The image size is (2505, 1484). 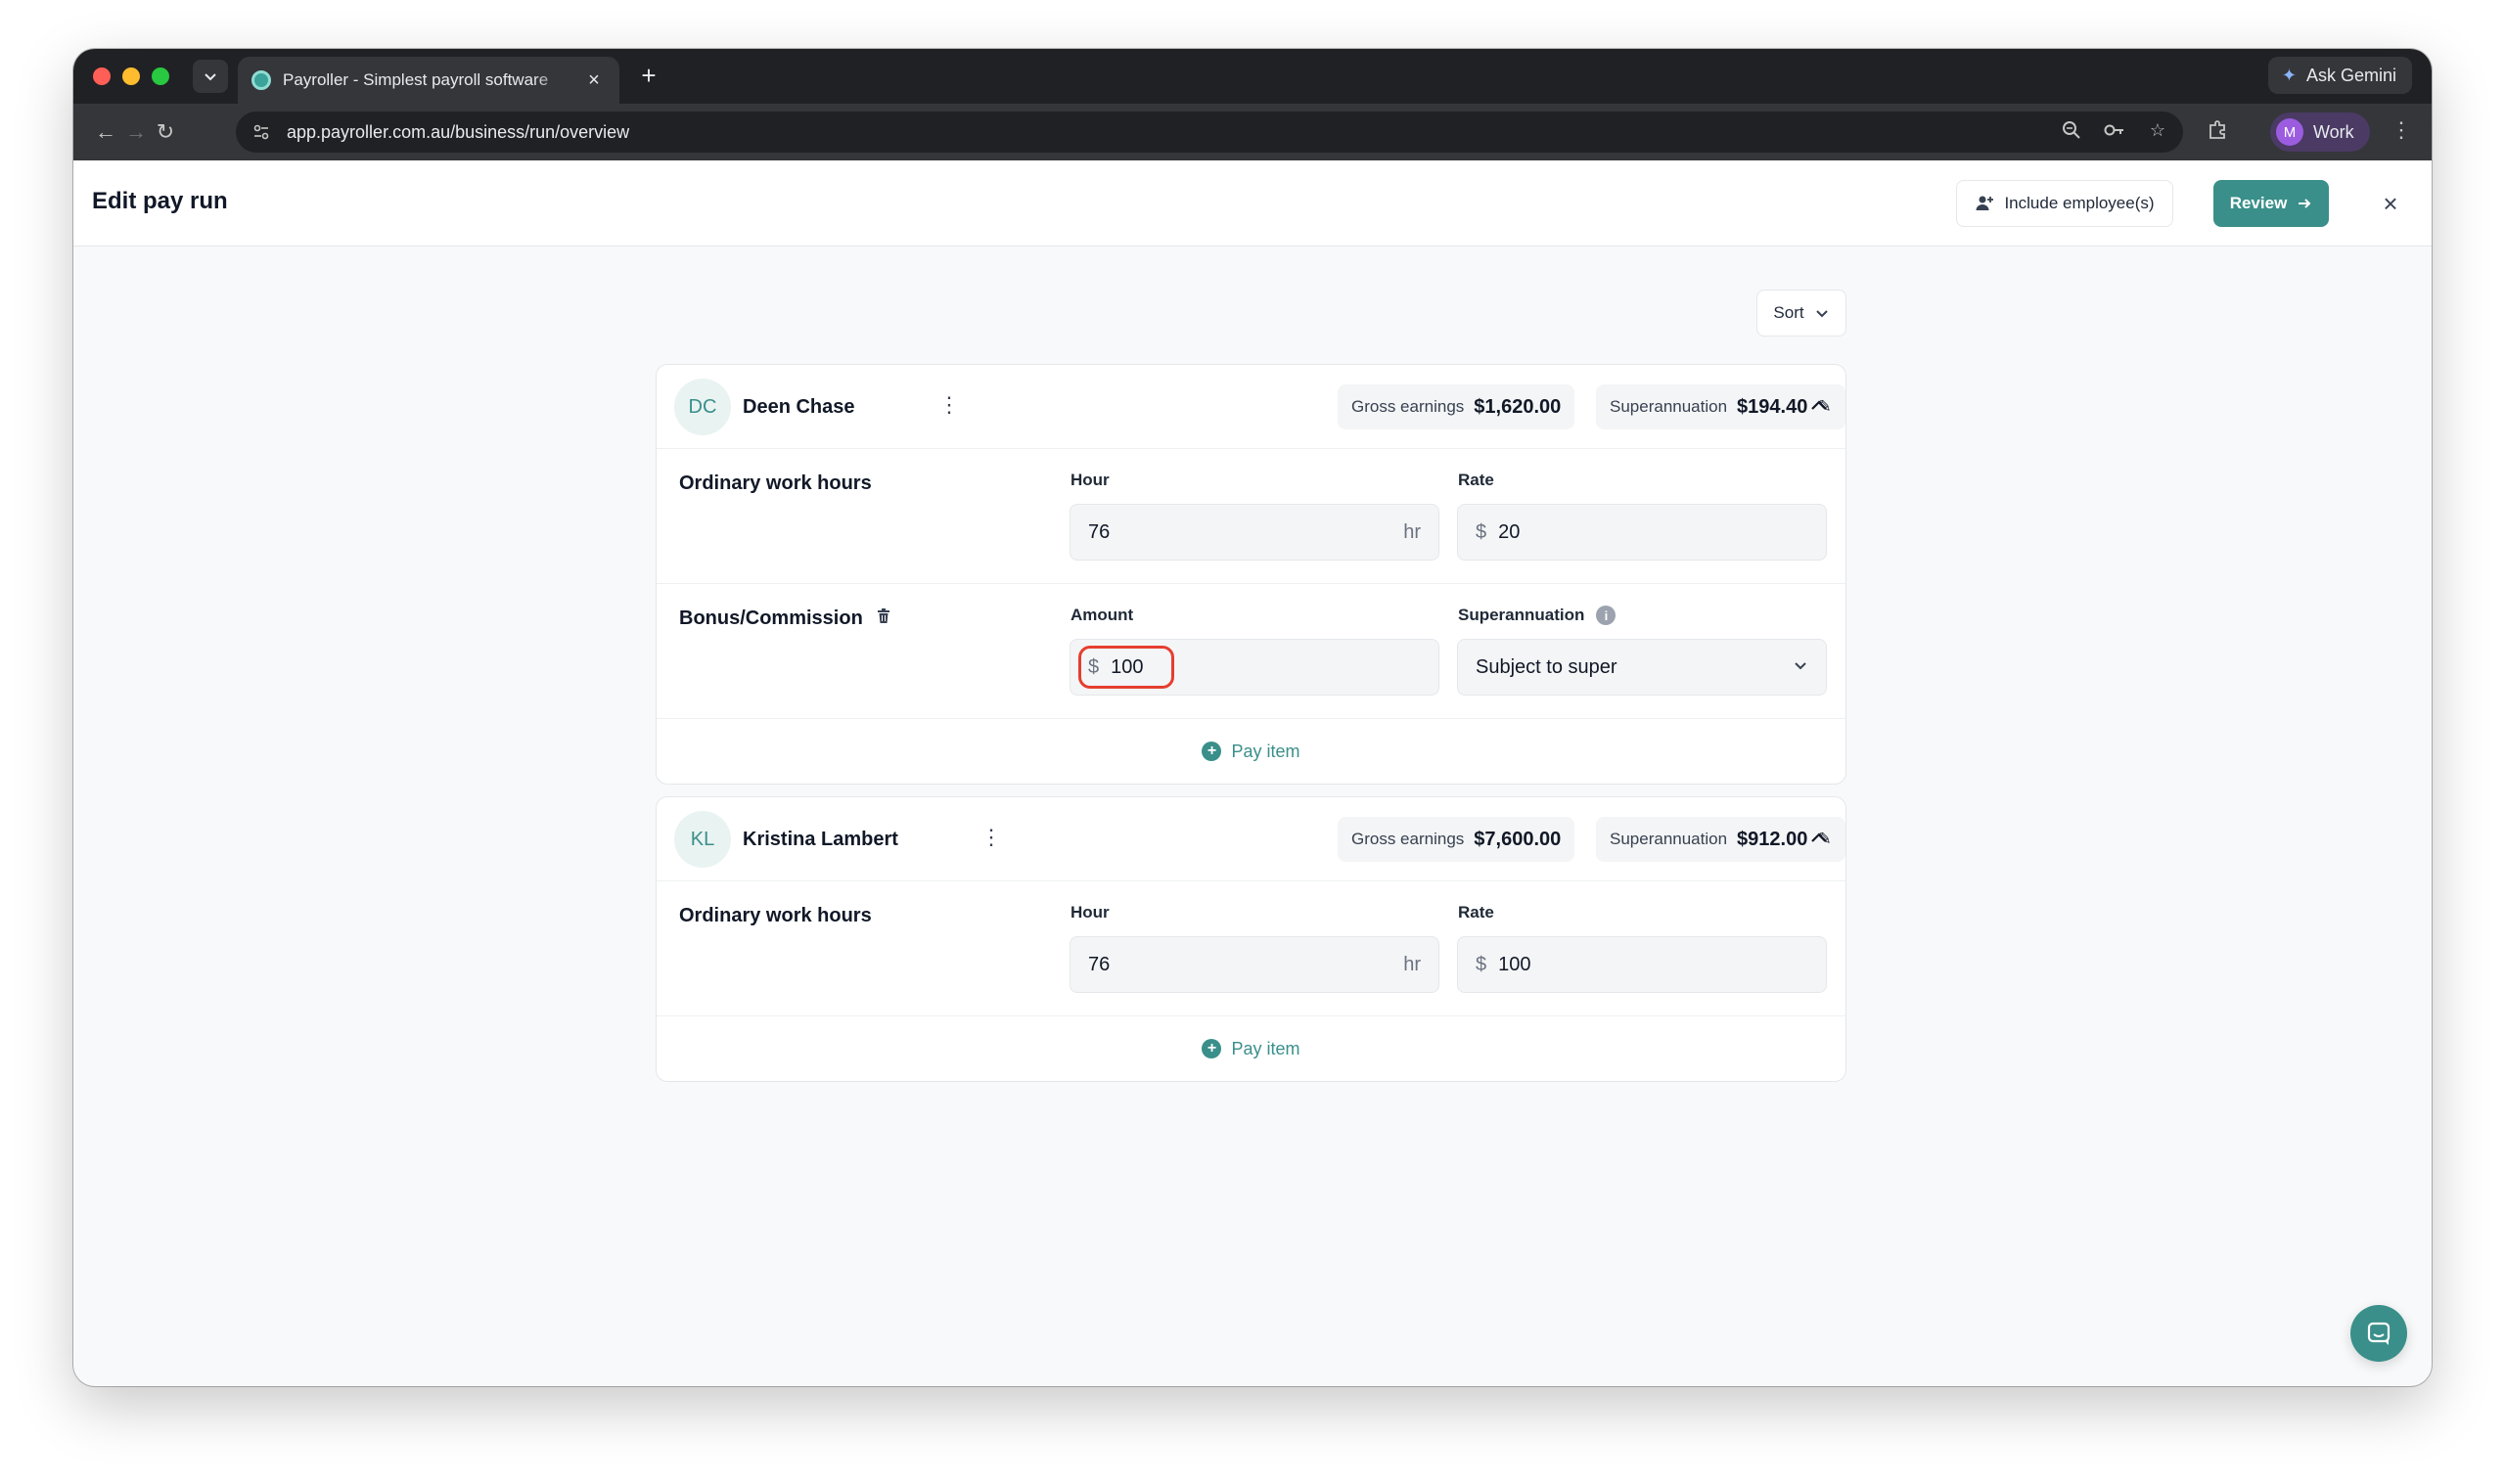 I want to click on extensions-puzzle-icon, so click(x=2217, y=133).